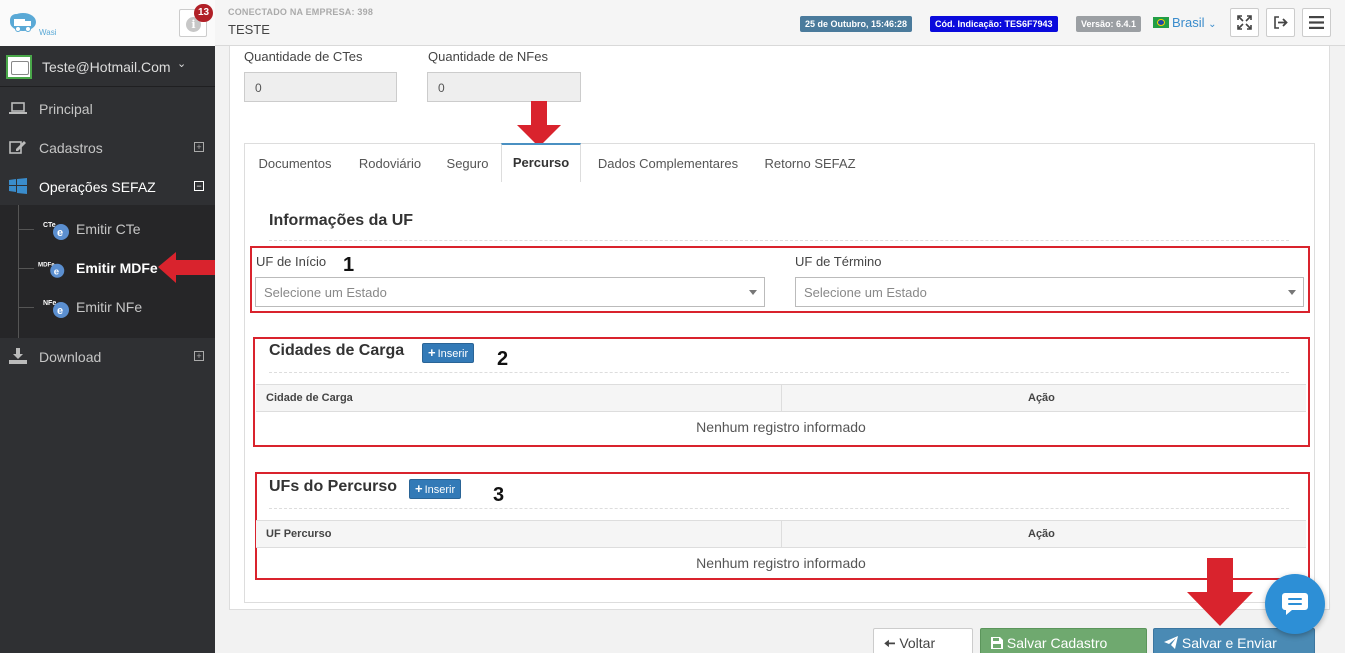 This screenshot has width=1345, height=653. I want to click on cte-document-icon: CTe e, so click(56, 231).